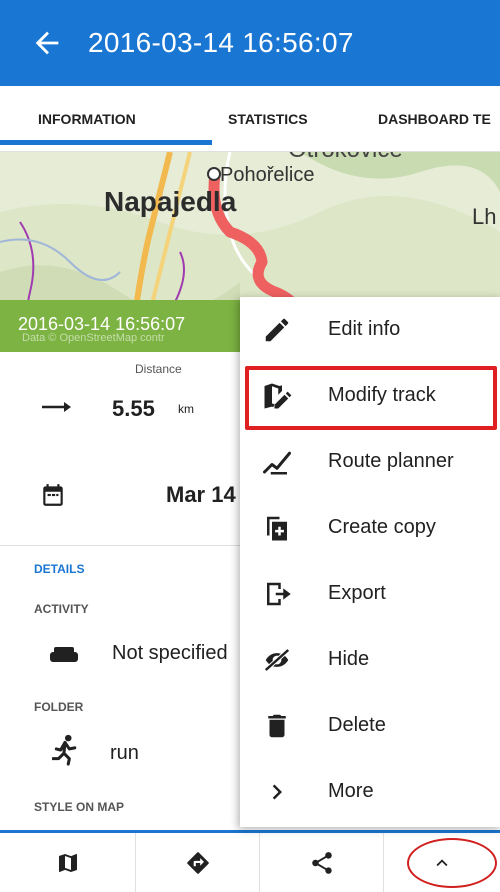 The width and height of the screenshot is (500, 892). What do you see at coordinates (277, 528) in the screenshot?
I see `copy-icon` at bounding box center [277, 528].